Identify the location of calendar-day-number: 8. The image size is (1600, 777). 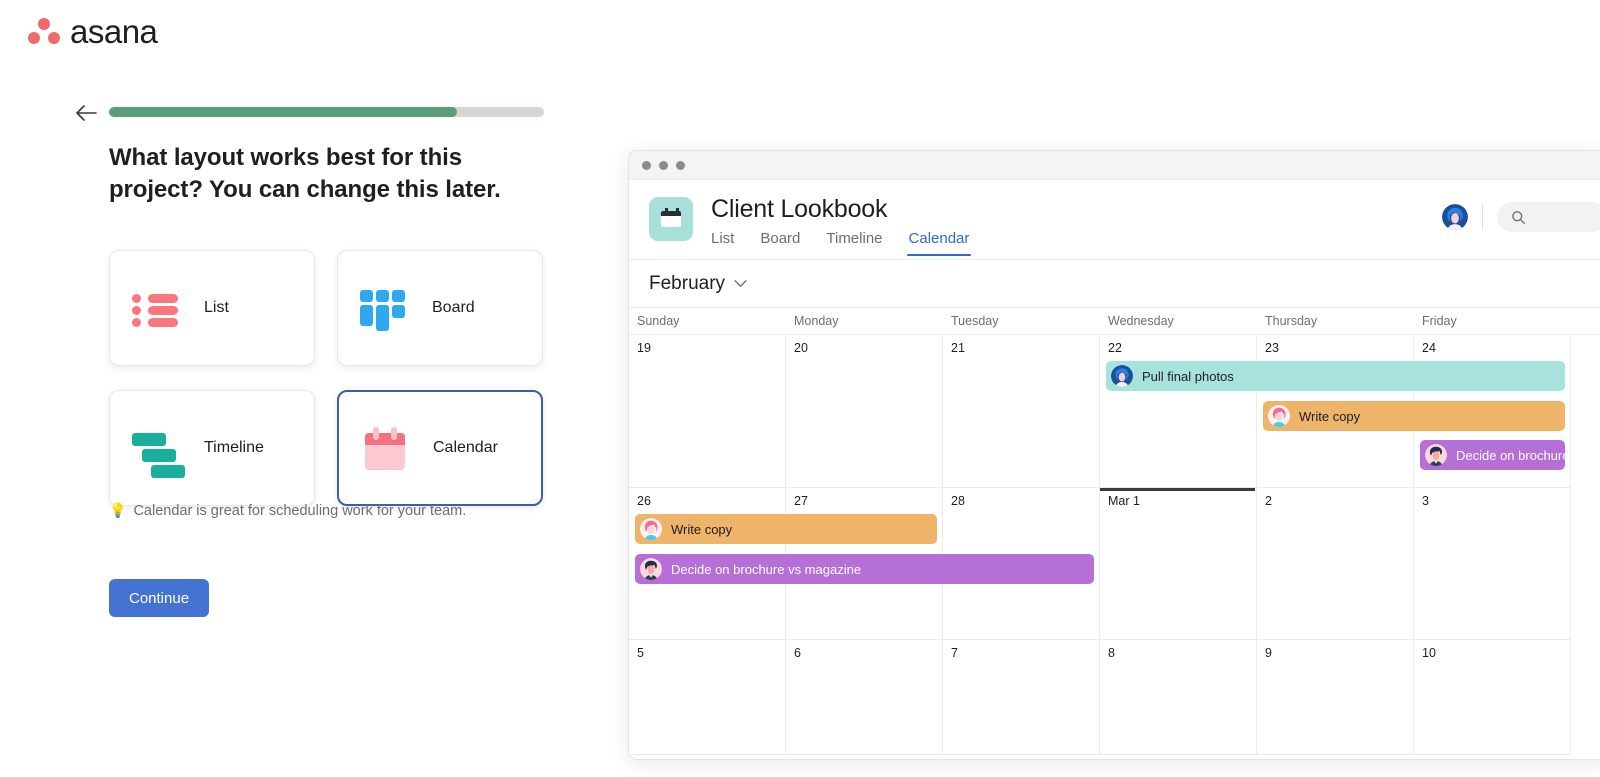
(1111, 653).